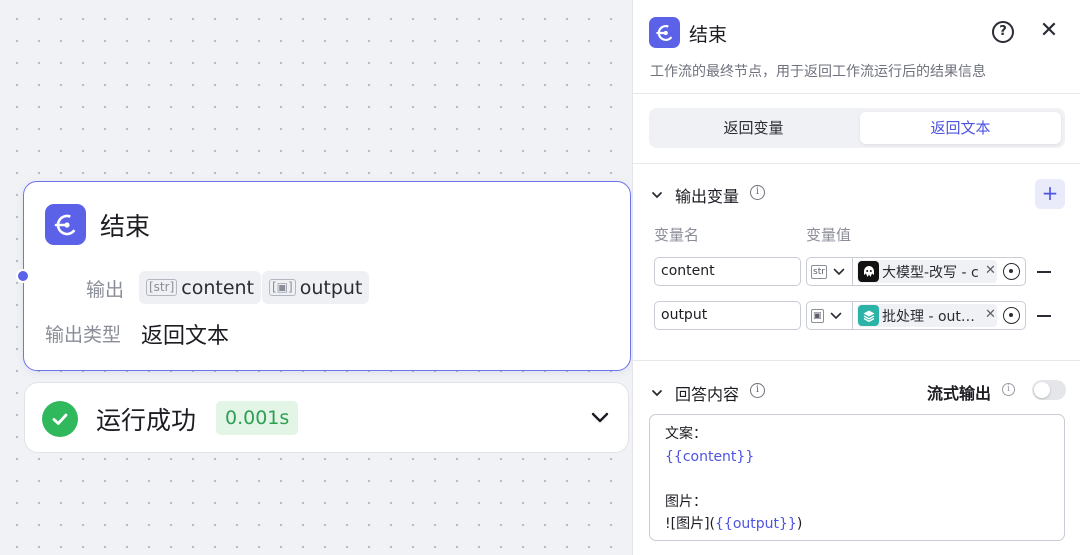 Image resolution: width=1080 pixels, height=555 pixels. What do you see at coordinates (146, 420) in the screenshot?
I see `run-status-text: 运行成功` at bounding box center [146, 420].